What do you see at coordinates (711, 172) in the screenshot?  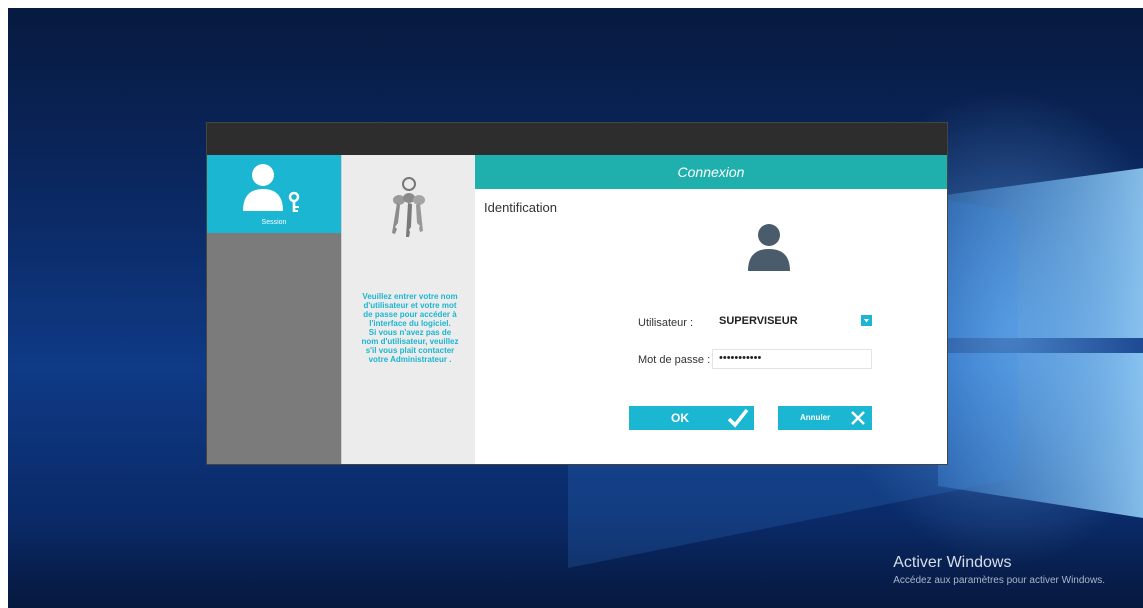 I see `panel-header: Connexion` at bounding box center [711, 172].